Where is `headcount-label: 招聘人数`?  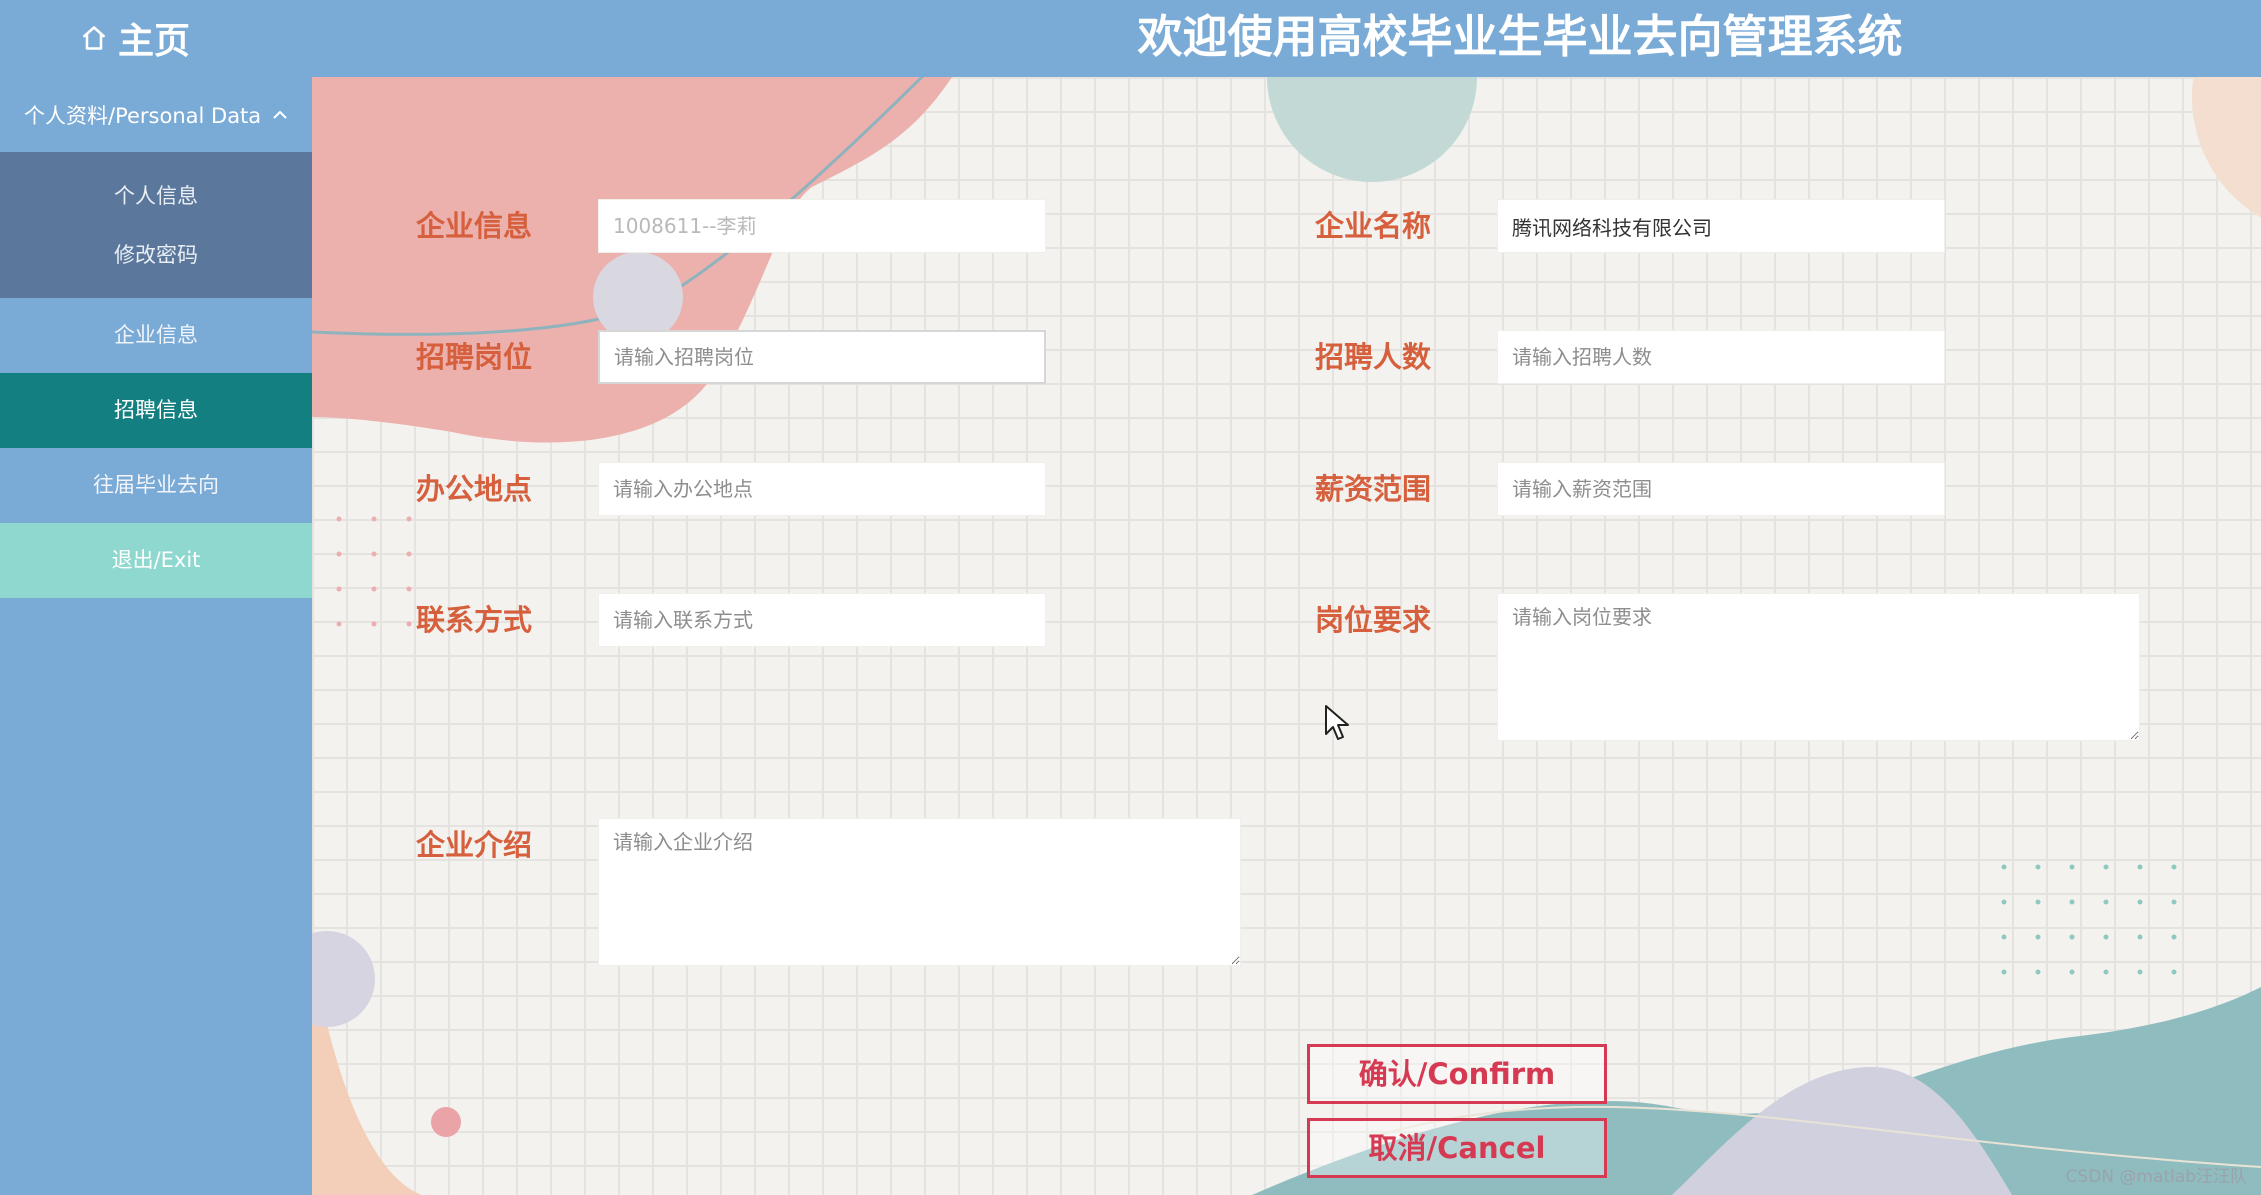 headcount-label: 招聘人数 is located at coordinates (1373, 357).